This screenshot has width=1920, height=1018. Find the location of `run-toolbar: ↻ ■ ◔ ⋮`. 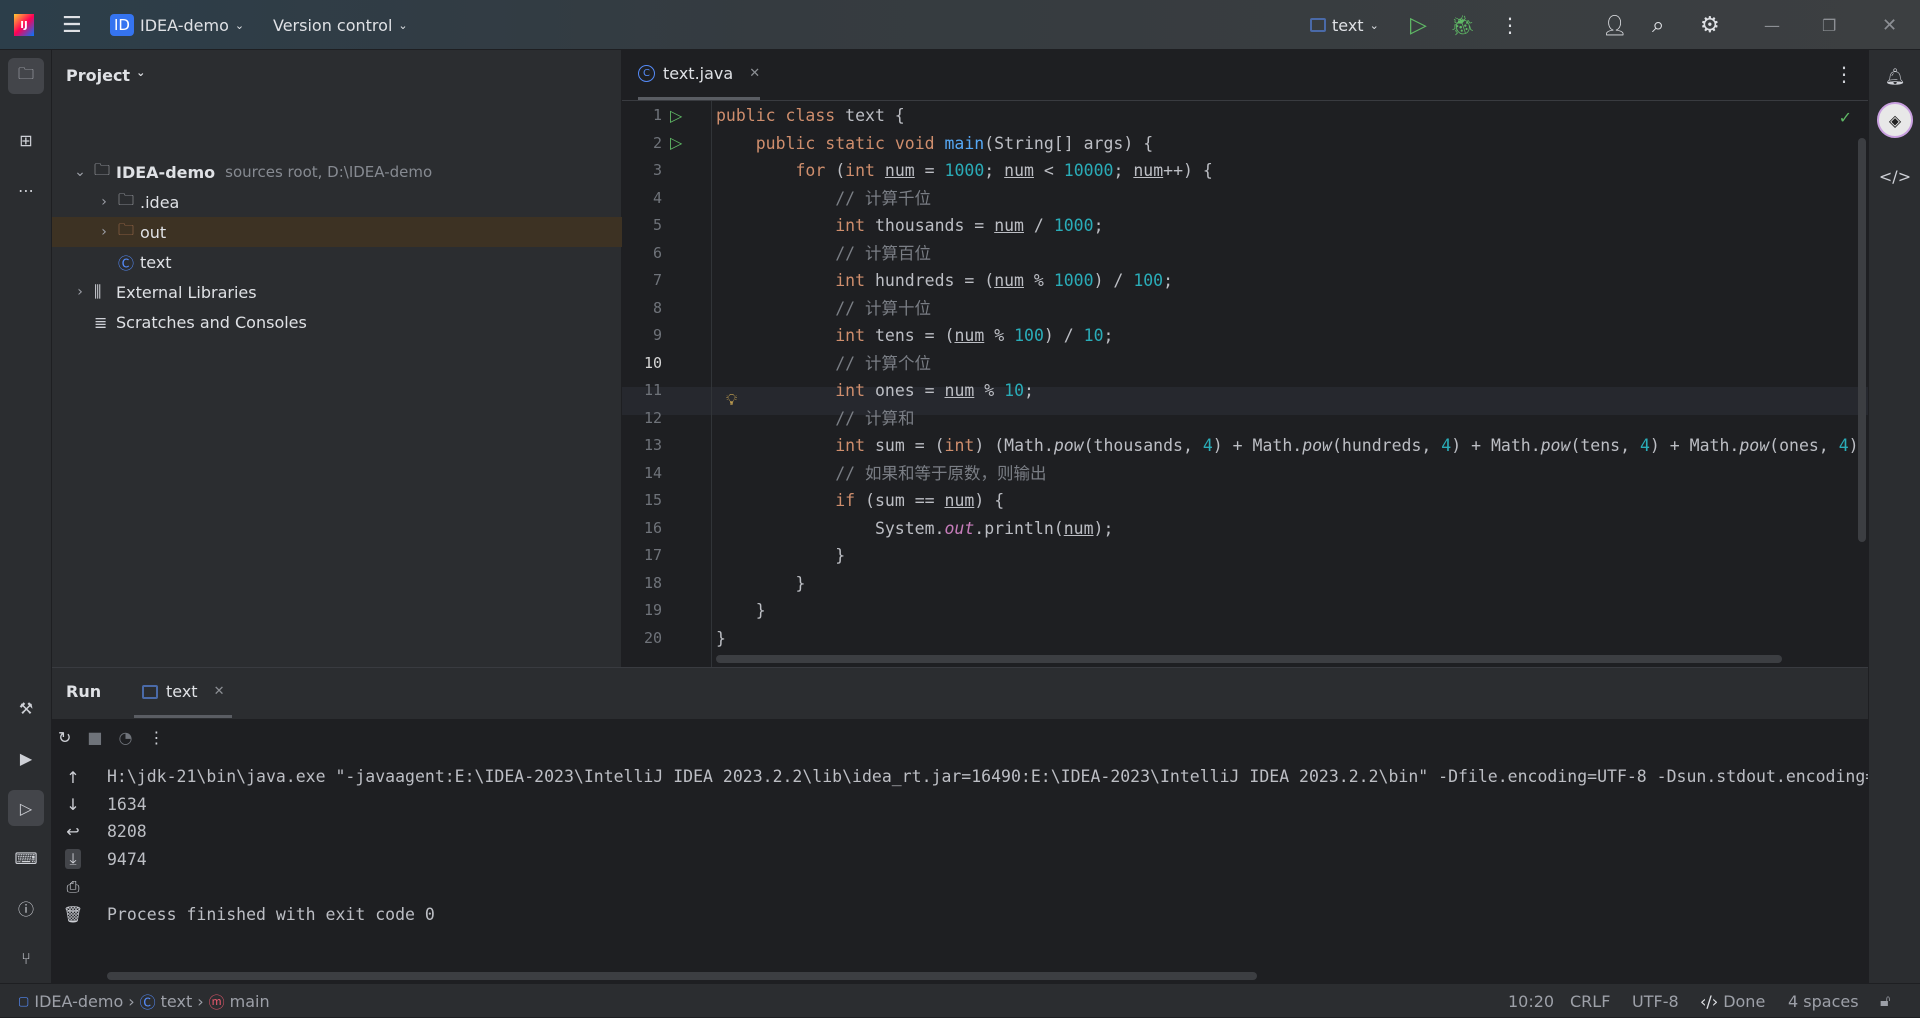

run-toolbar: ↻ ■ ◔ ⋮ is located at coordinates (960, 737).